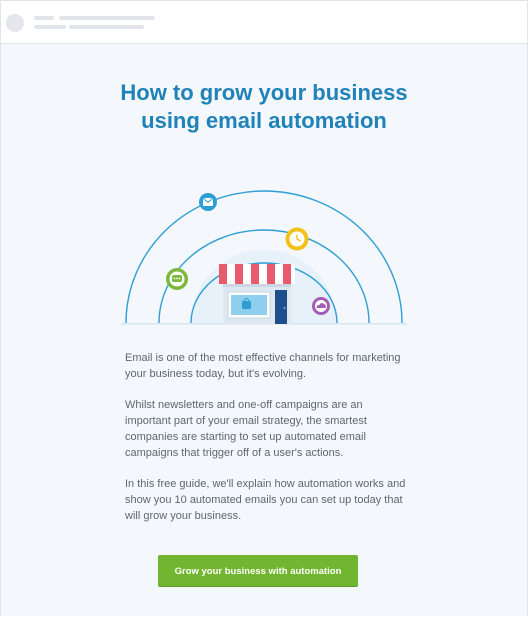  I want to click on envelope-icon, so click(208, 202).